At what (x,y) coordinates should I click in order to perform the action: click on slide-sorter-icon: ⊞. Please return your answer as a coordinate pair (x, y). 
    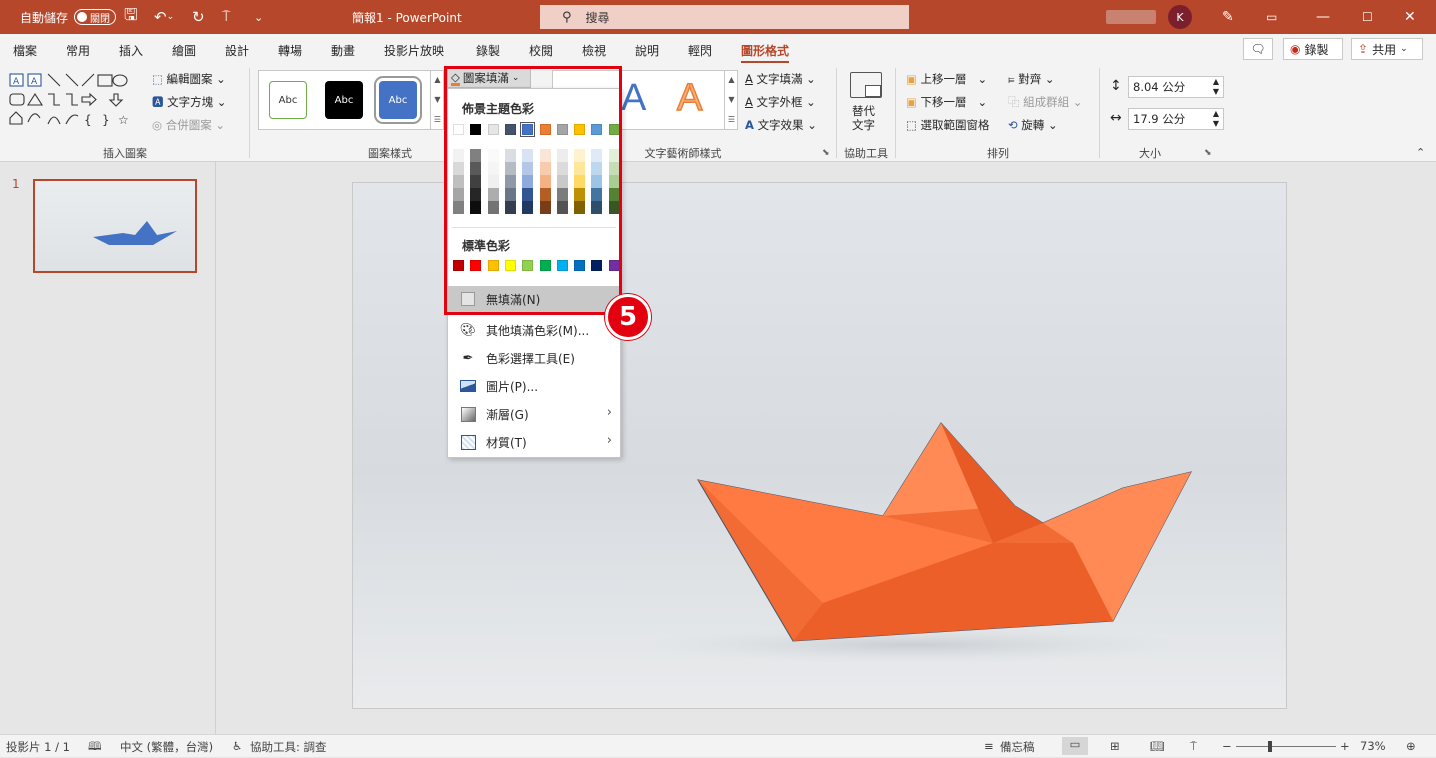
    Looking at the image, I should click on (1115, 746).